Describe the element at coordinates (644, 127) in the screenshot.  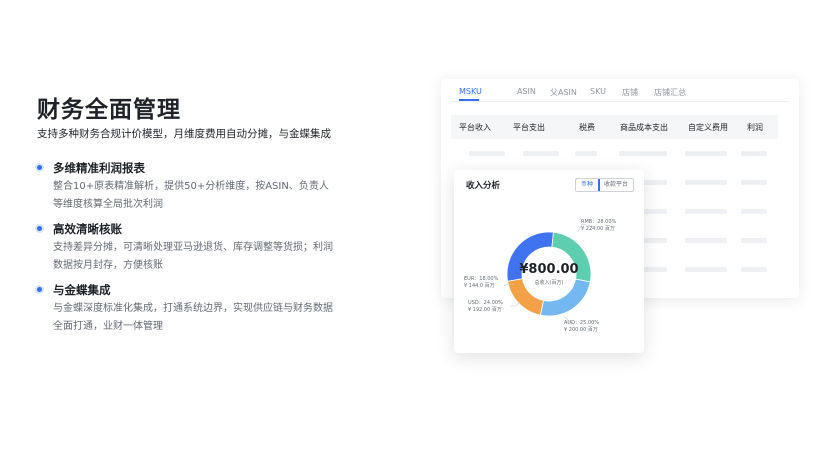
I see `column-header: 商品成本支出` at that location.